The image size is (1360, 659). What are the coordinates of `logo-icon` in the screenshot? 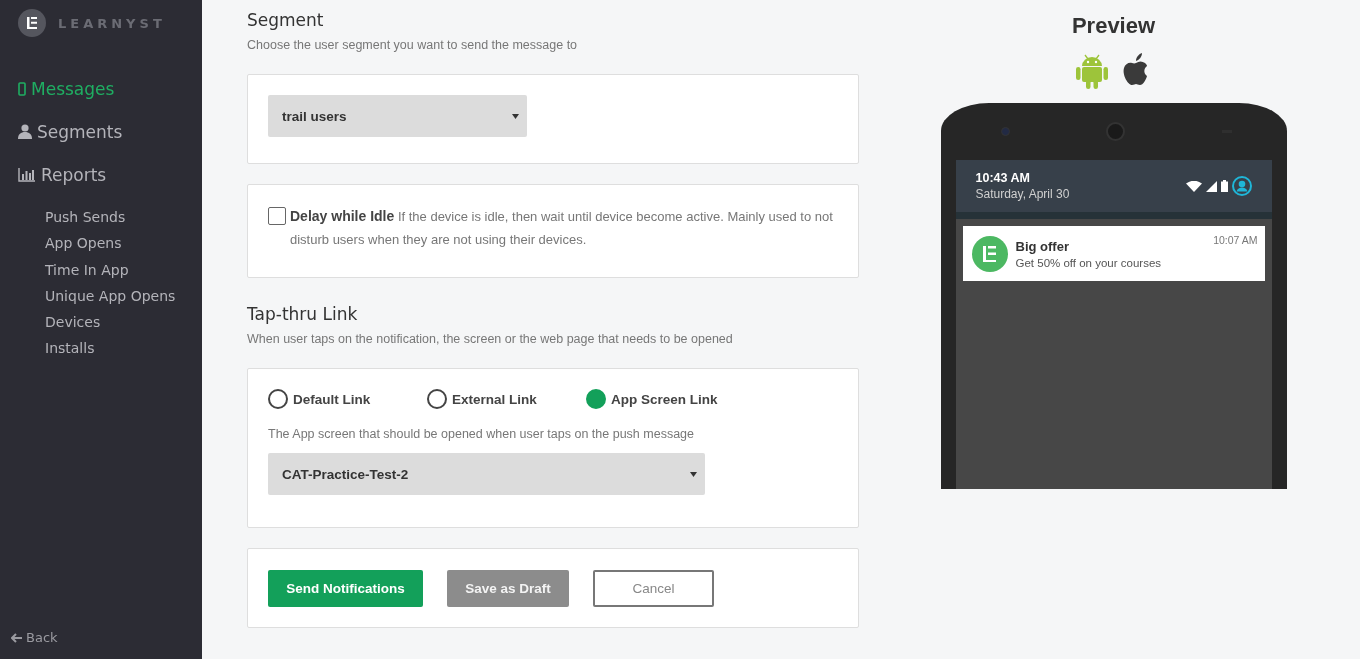 It's located at (32, 23).